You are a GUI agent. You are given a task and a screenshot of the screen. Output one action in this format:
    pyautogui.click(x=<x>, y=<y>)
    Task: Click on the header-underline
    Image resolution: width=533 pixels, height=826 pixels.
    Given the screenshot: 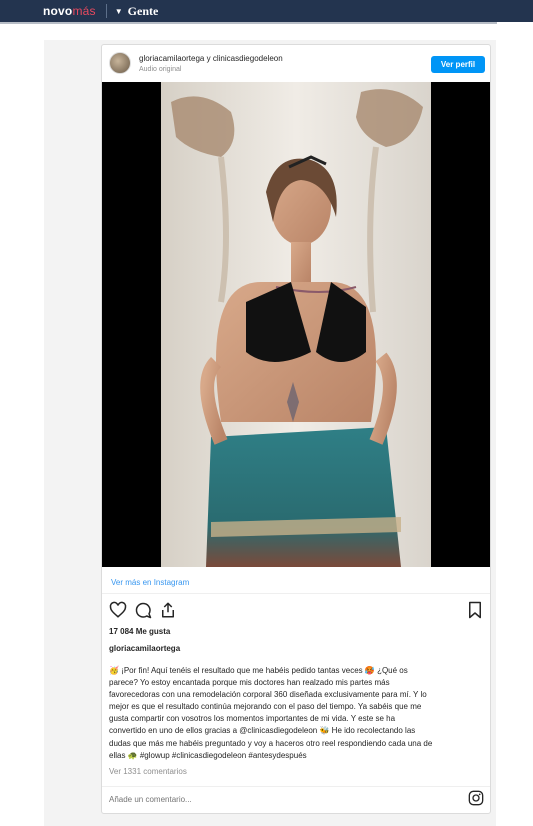 What is the action you would take?
    pyautogui.click(x=248, y=23)
    